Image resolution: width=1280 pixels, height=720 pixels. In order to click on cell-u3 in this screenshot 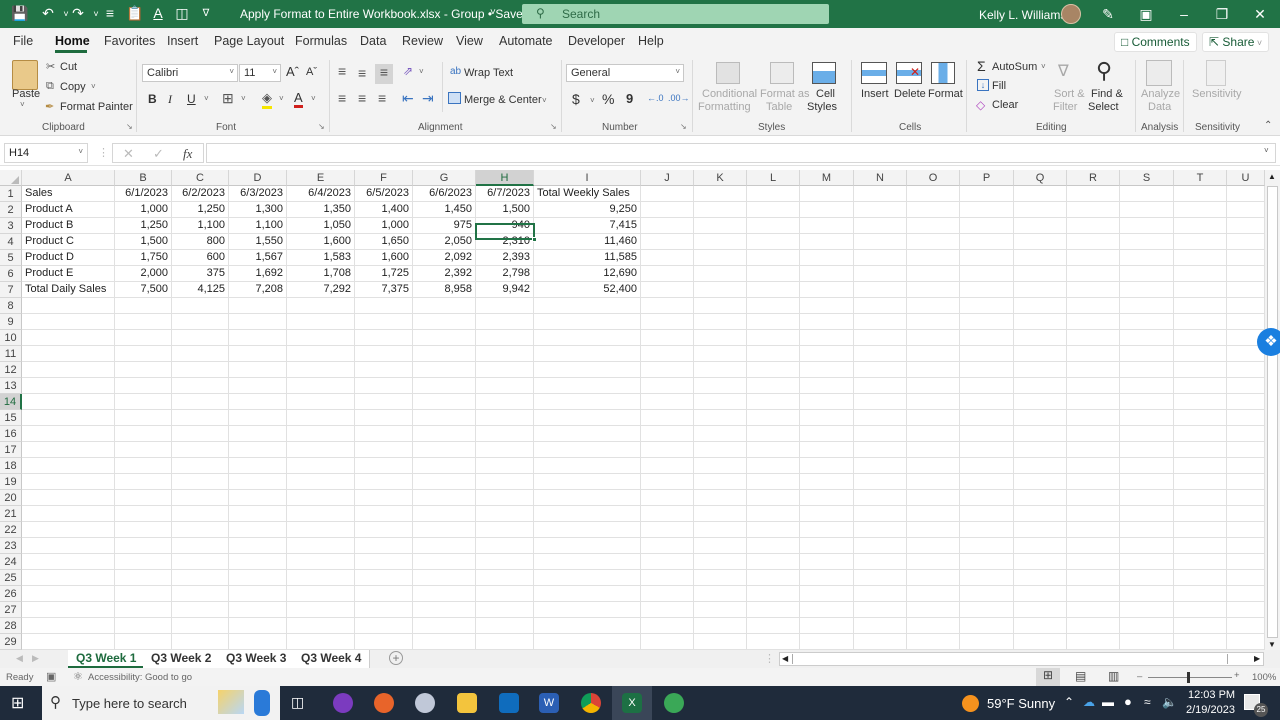, I will do `click(1246, 226)`.